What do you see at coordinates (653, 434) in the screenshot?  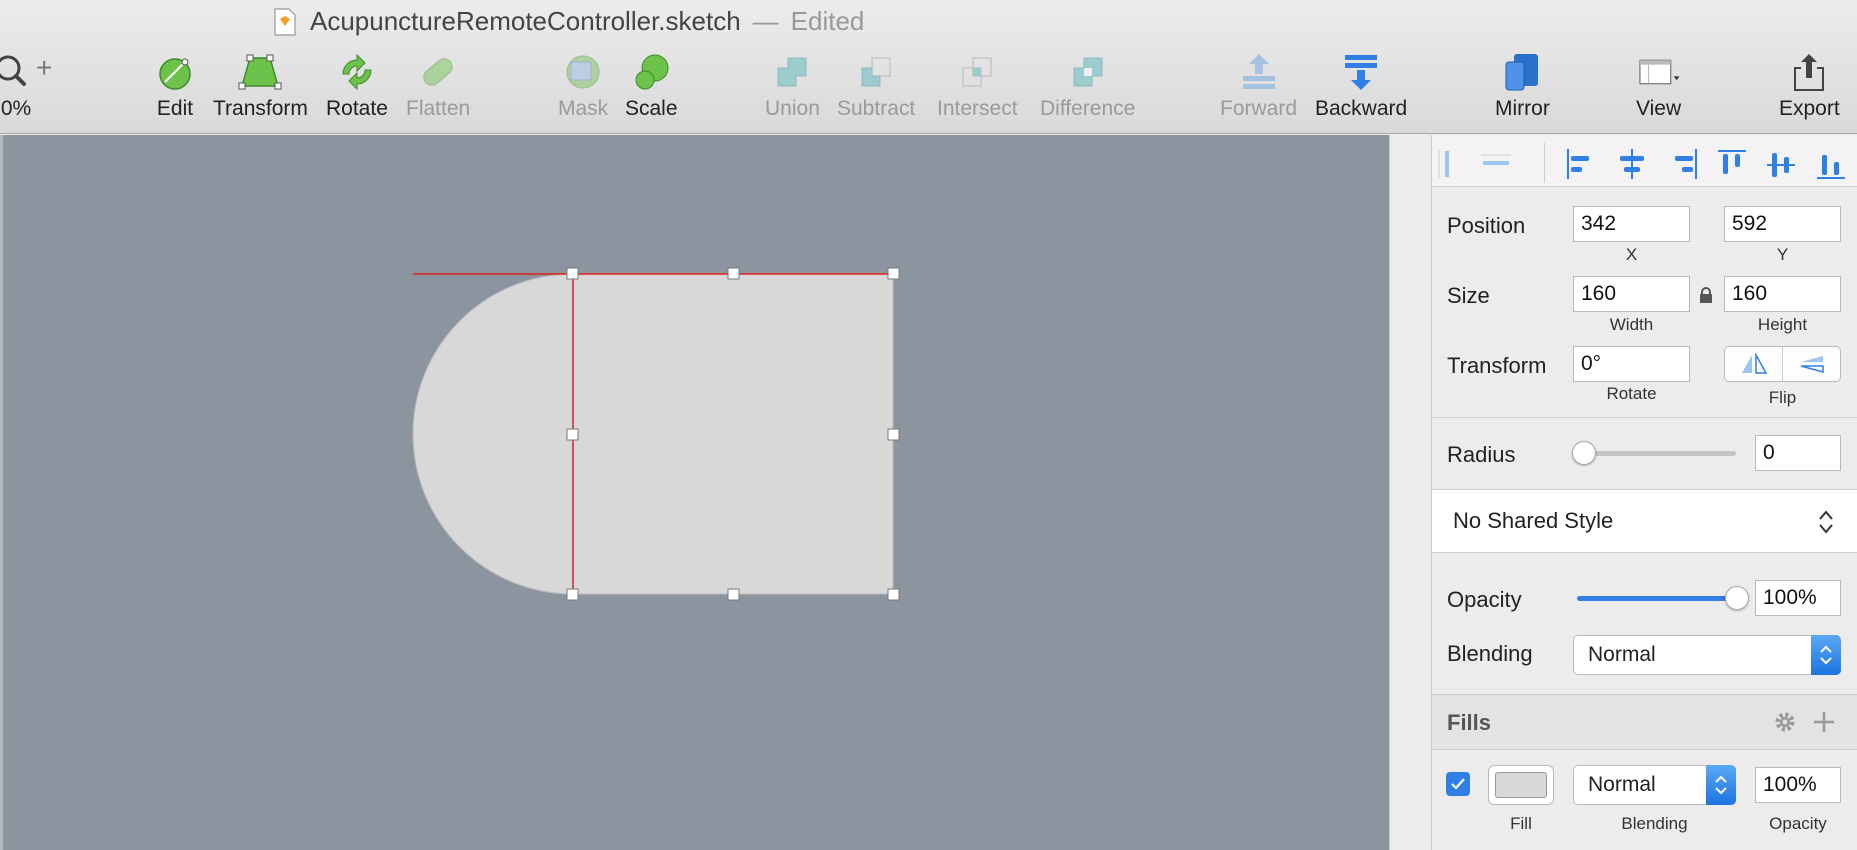 I see `selected-shape` at bounding box center [653, 434].